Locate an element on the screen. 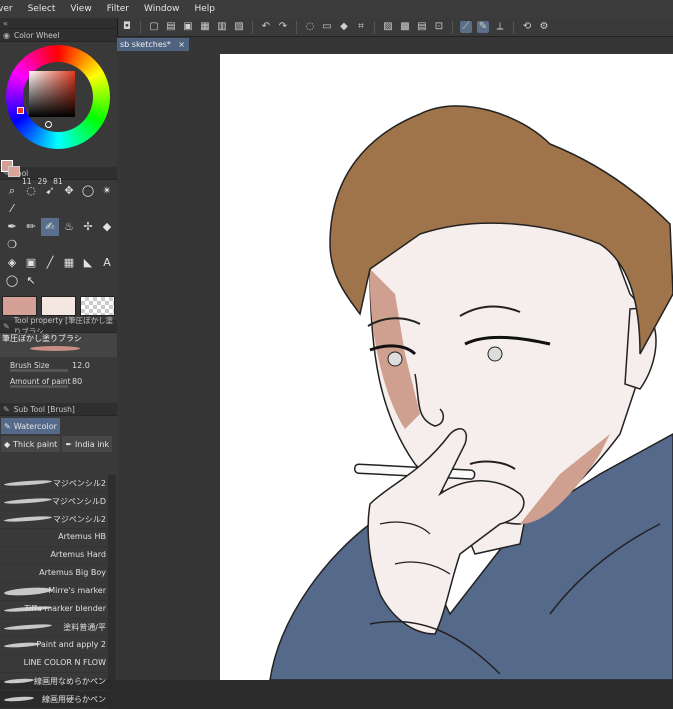  frame-icon: ▦ is located at coordinates (69, 263).